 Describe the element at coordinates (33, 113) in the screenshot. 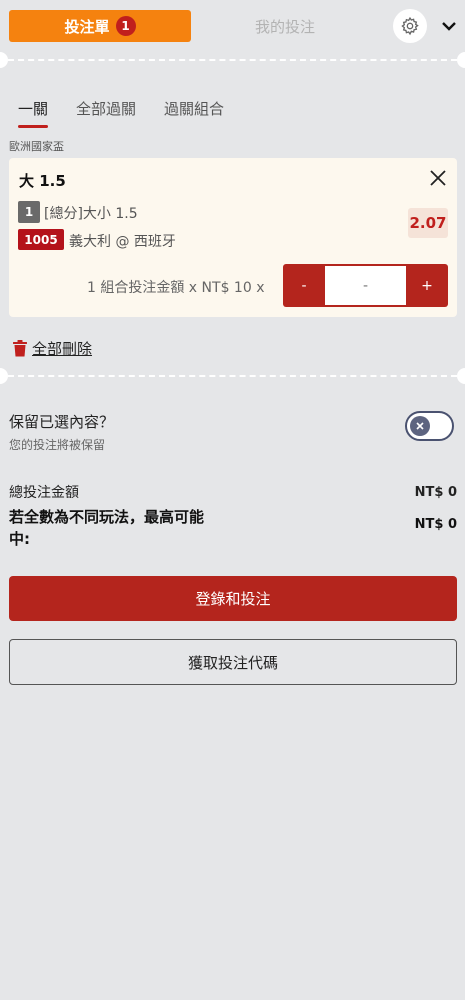

I see `tab-single: 一關` at that location.